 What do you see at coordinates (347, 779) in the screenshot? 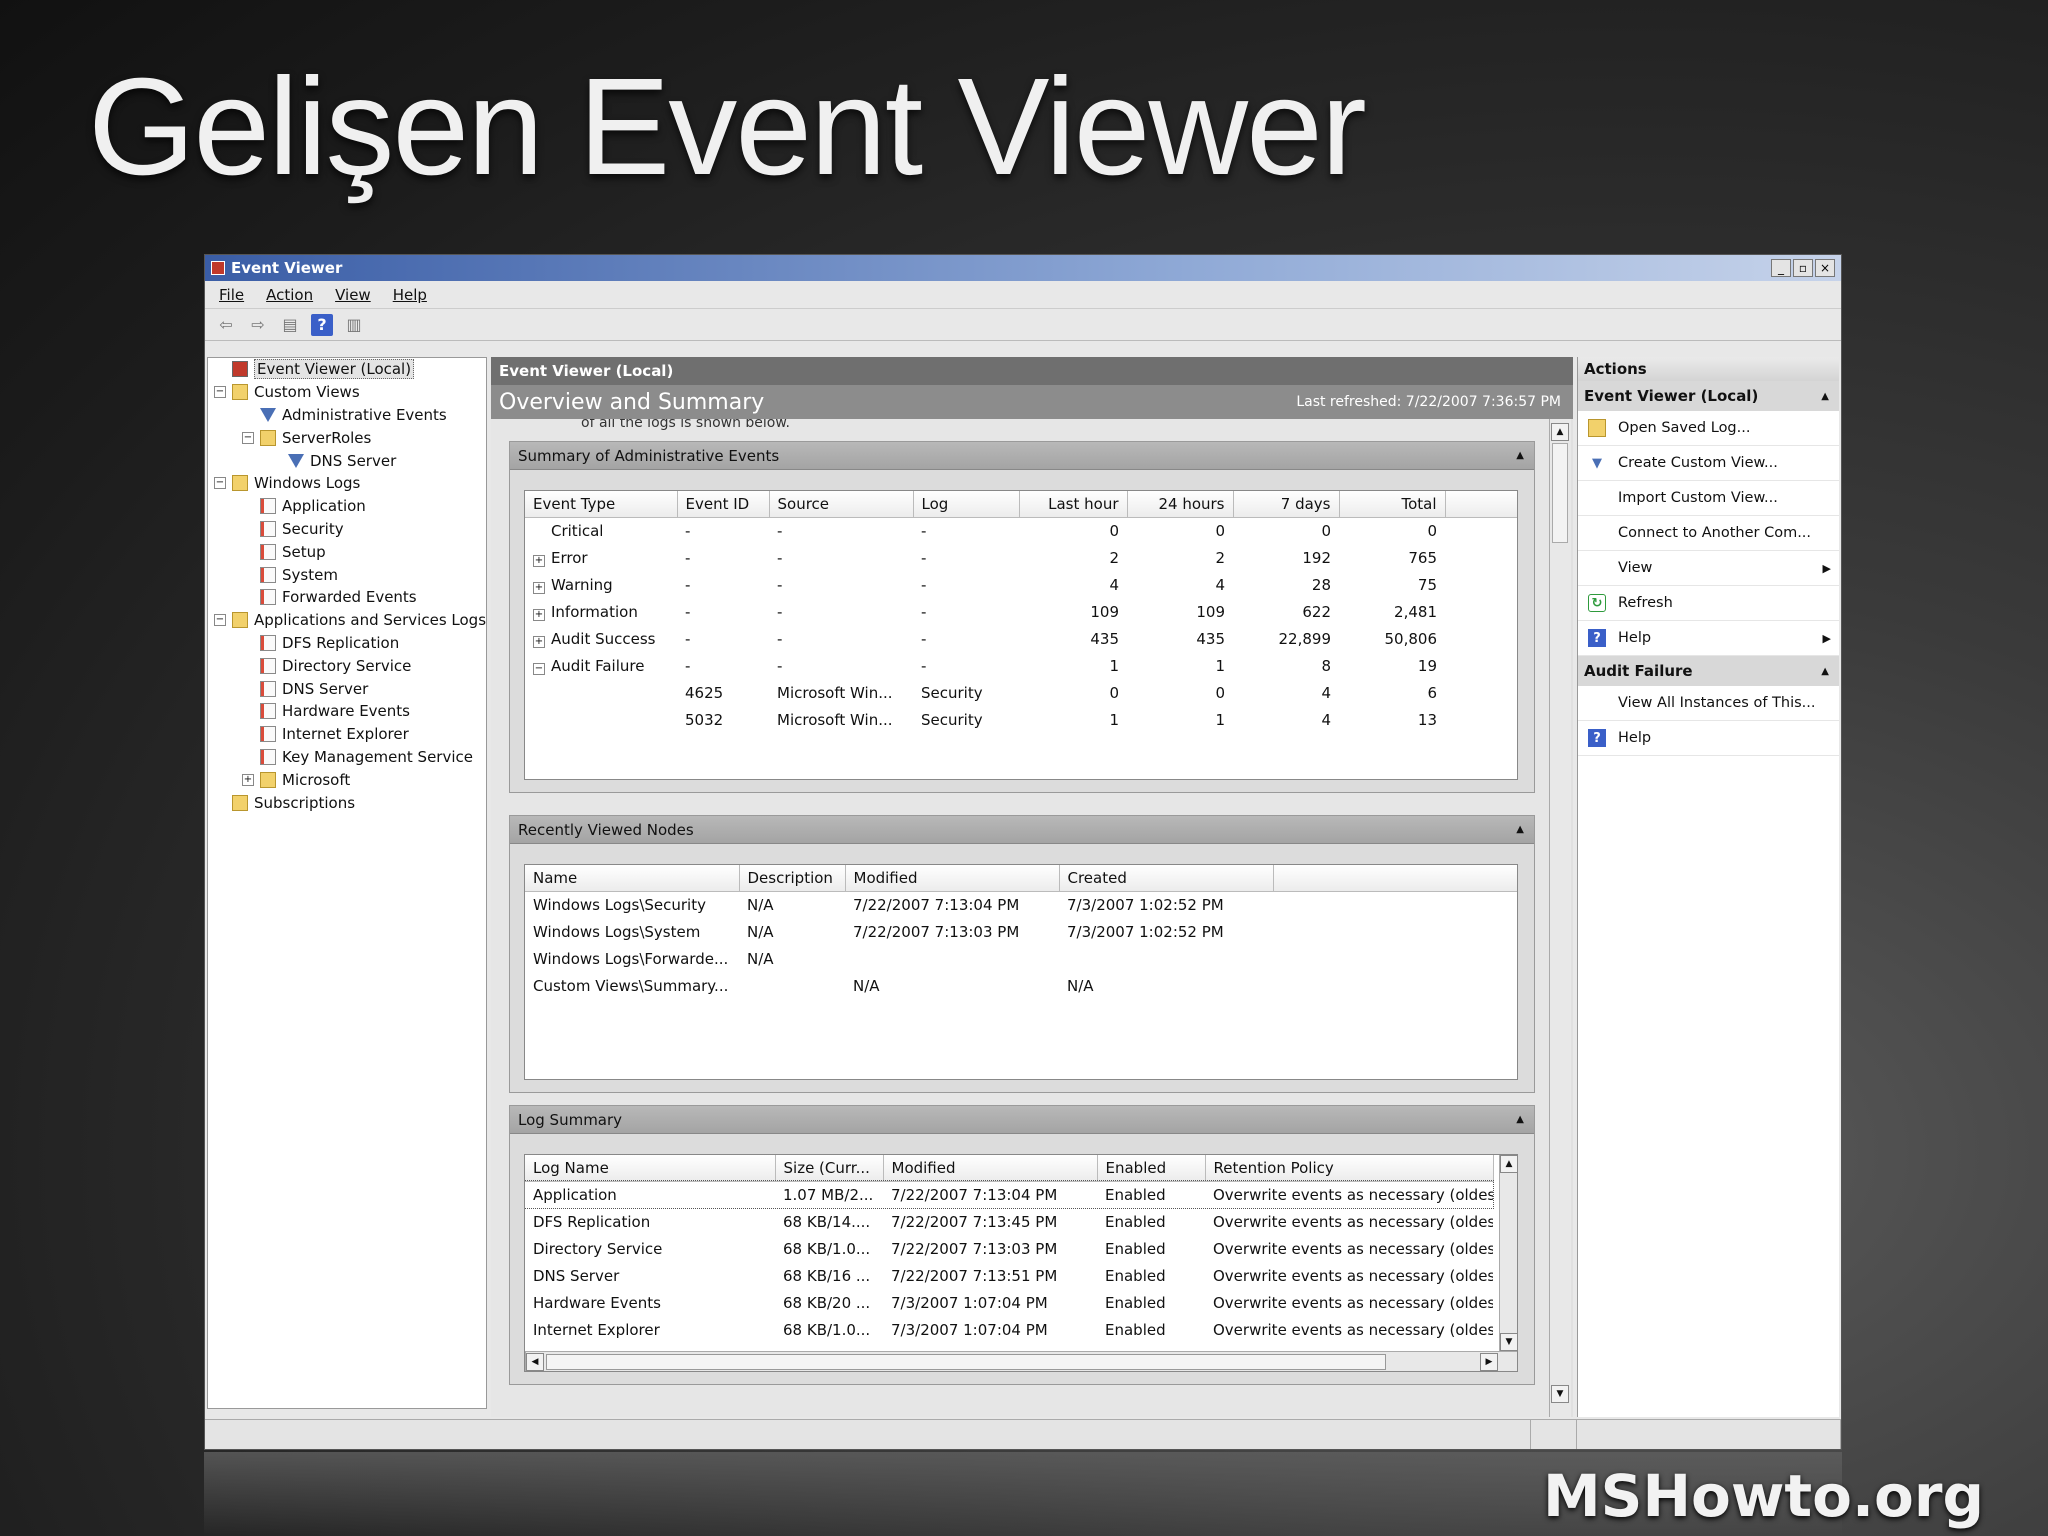
I see `tree-item-microsoft: + Microsoft` at bounding box center [347, 779].